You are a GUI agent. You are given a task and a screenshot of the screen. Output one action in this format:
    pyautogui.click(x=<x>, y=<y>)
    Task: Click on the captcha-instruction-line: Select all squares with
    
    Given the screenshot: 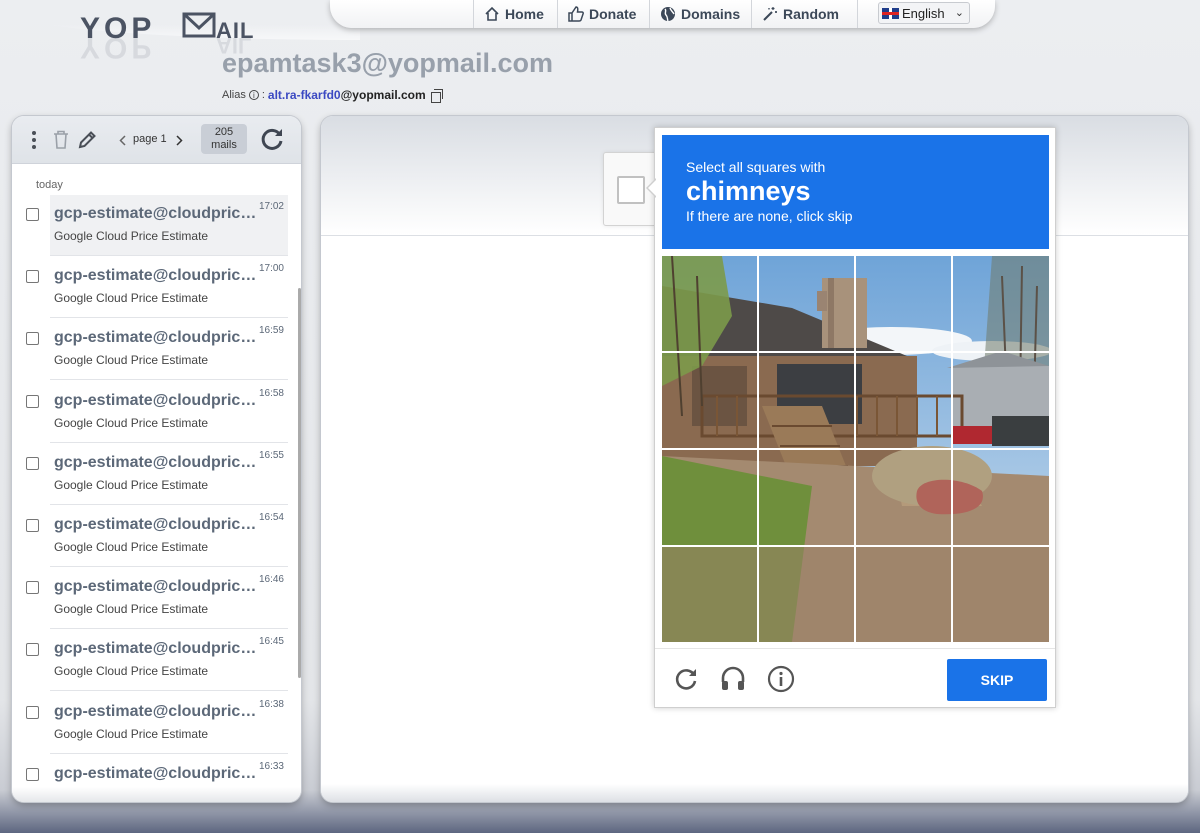 What is the action you would take?
    pyautogui.click(x=756, y=167)
    